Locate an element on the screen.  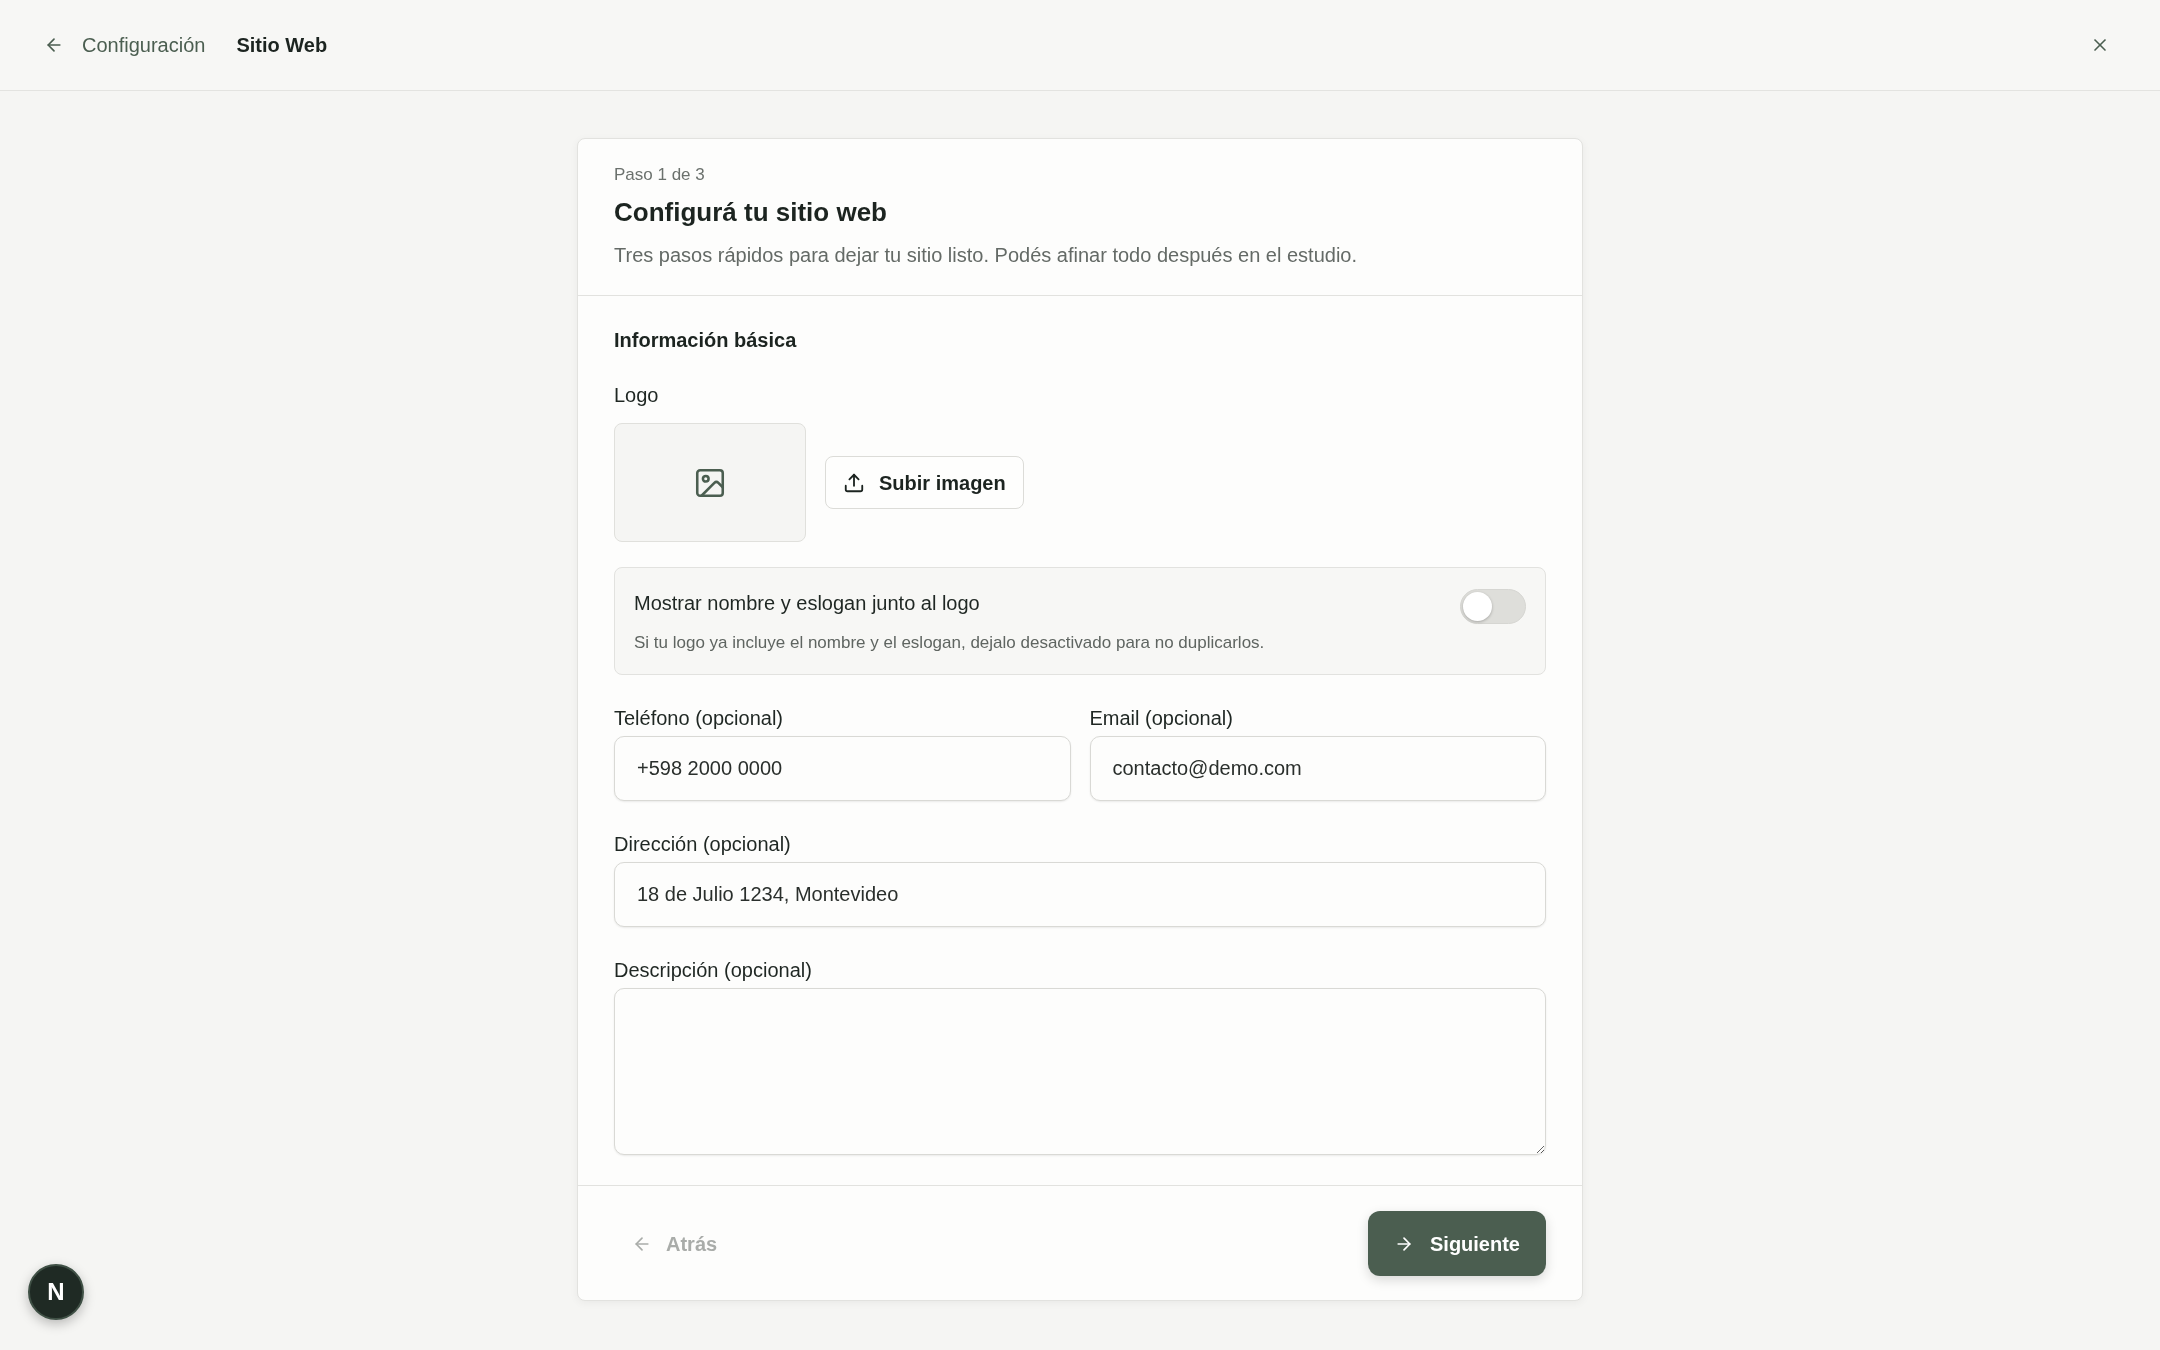
logo-placeholder is located at coordinates (710, 482).